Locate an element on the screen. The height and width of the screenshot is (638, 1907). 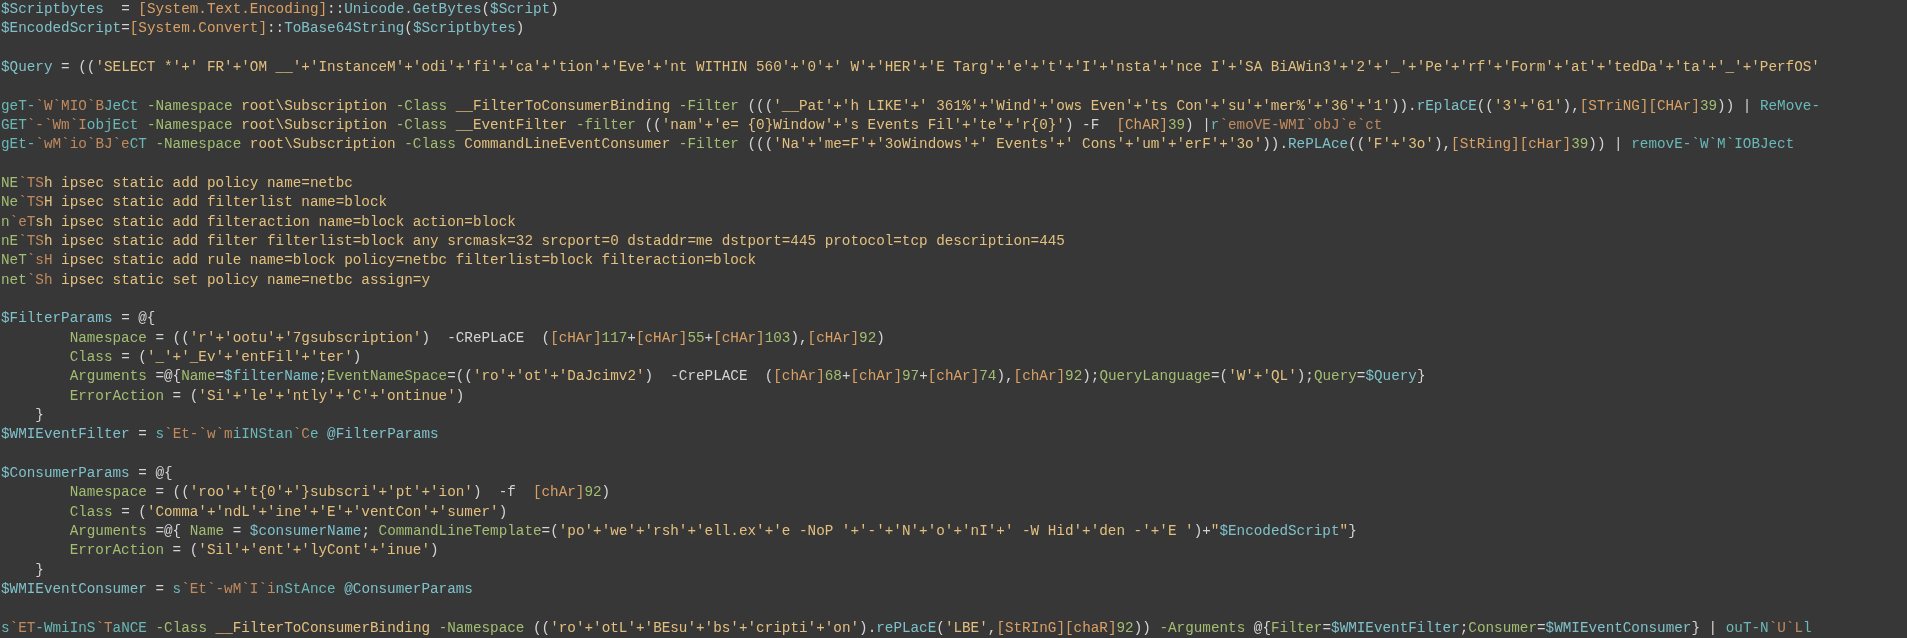
code-line: $EncodedScript=[System.Convert]::ToBase64String($Scriptbytes) is located at coordinates (263, 29).